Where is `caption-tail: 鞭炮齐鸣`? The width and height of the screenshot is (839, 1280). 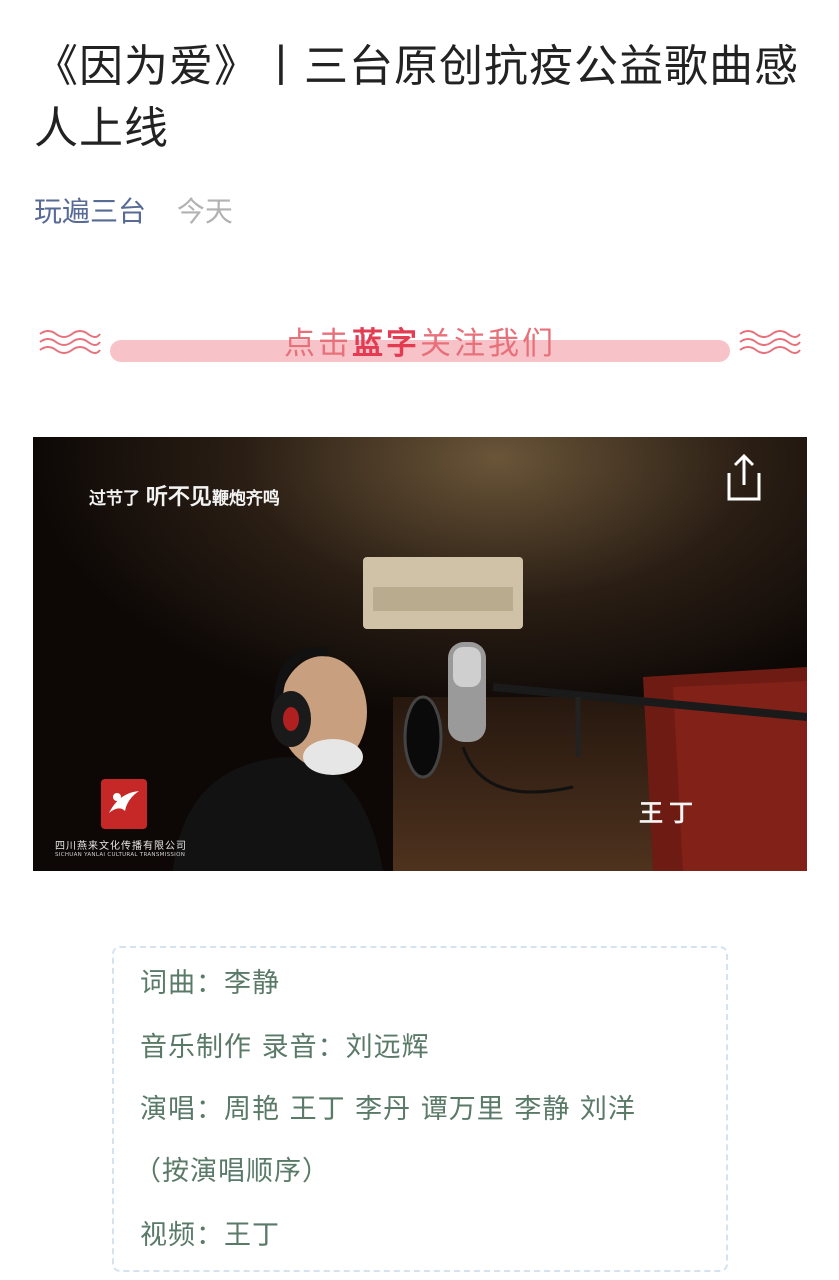 caption-tail: 鞭炮齐鸣 is located at coordinates (245, 499).